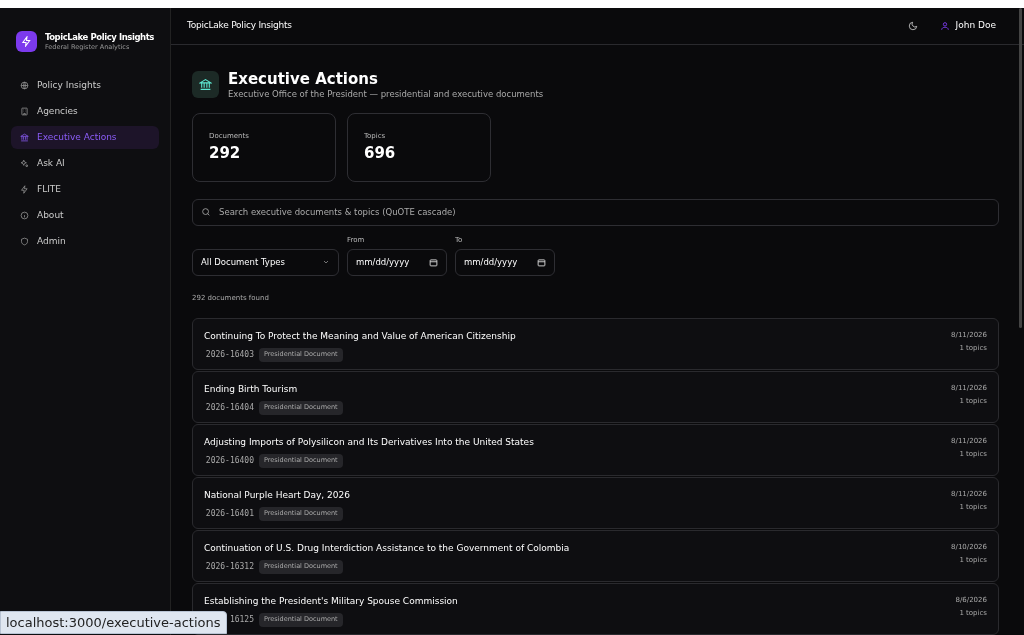  Describe the element at coordinates (277, 496) in the screenshot. I see `document-title: National Purple Heart Day, 2026` at that location.